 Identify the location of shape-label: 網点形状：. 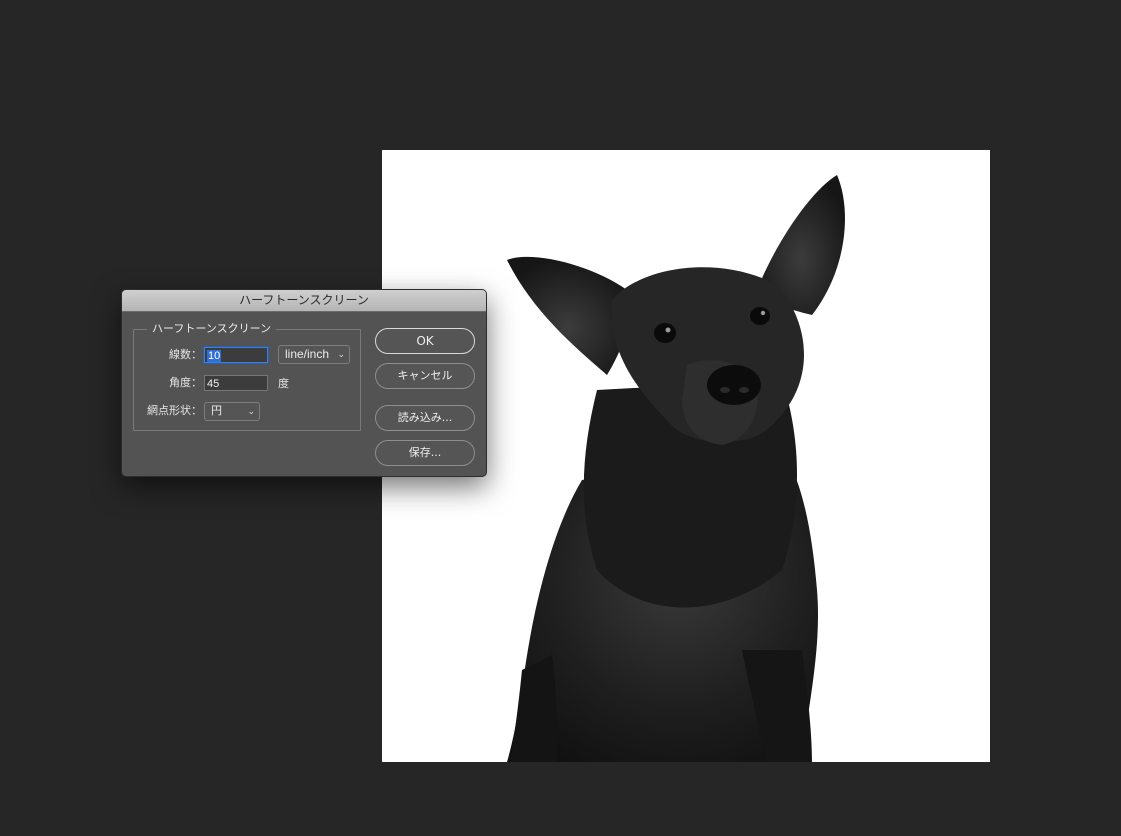
(174, 410).